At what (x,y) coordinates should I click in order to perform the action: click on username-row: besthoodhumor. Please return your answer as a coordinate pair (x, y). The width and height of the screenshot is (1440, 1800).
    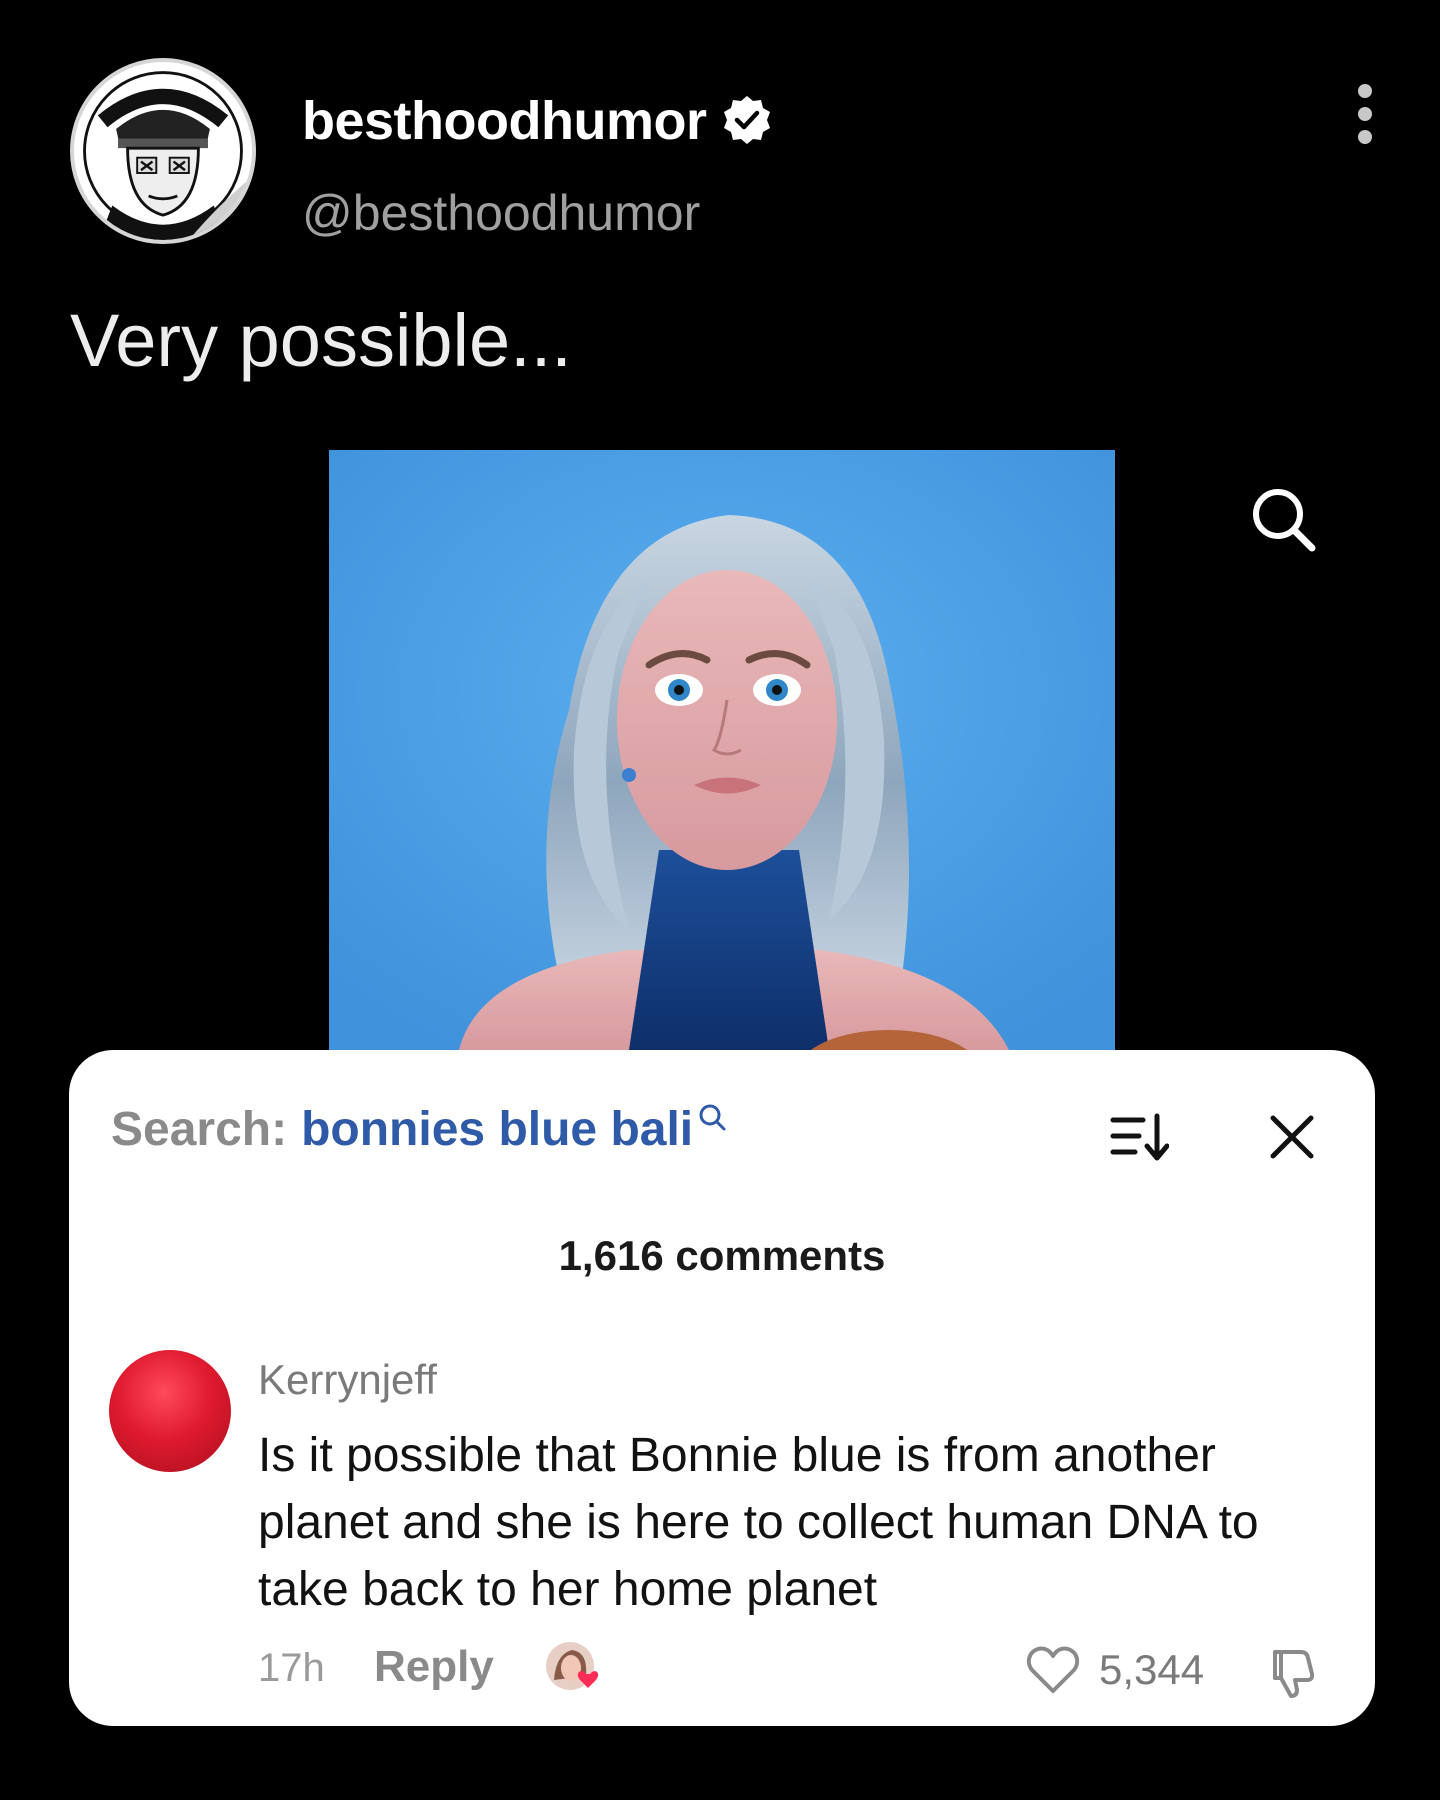
    Looking at the image, I should click on (538, 121).